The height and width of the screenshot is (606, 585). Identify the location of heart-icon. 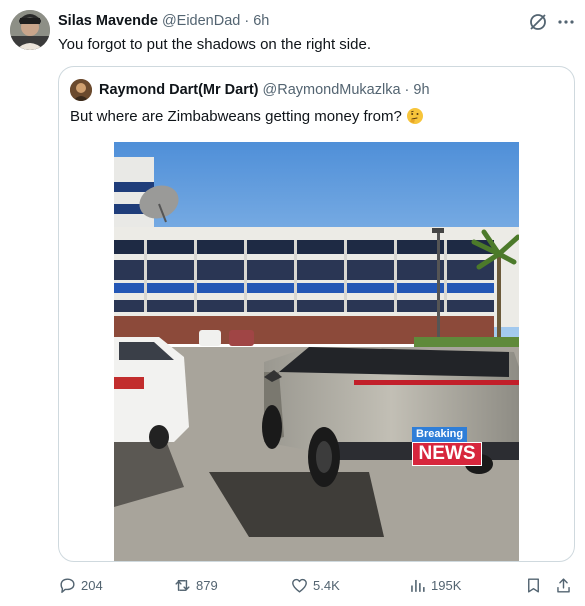
(299, 585).